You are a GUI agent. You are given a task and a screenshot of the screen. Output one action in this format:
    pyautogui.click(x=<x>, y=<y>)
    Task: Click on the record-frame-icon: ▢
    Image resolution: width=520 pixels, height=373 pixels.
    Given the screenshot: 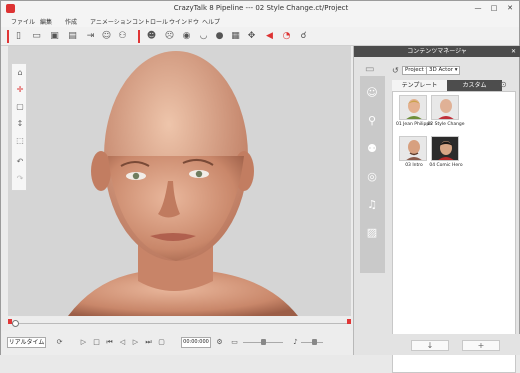 What is the action you would take?
    pyautogui.click(x=161, y=342)
    